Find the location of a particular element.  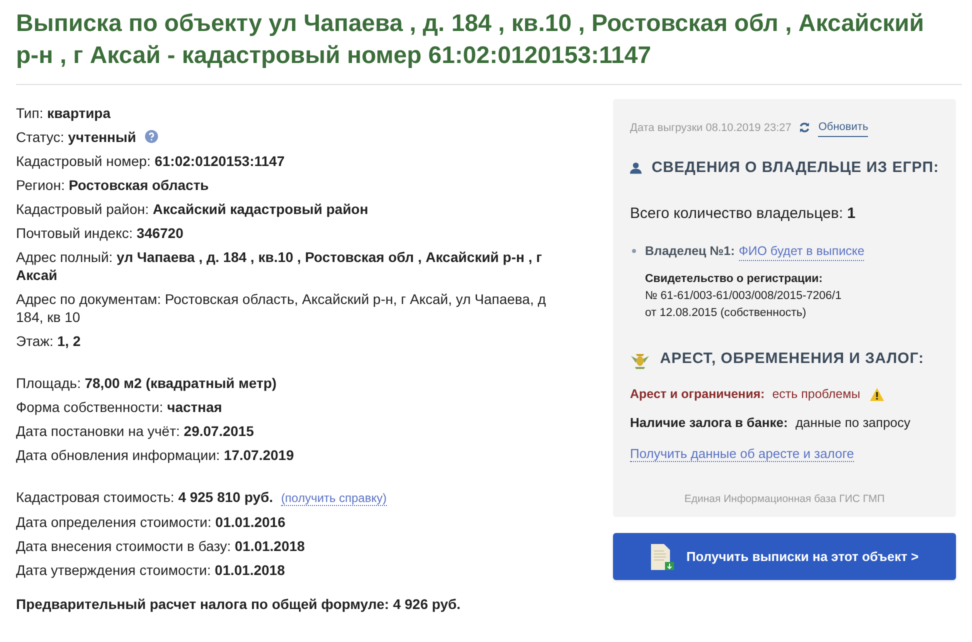

property-text: Этаж: 1, 2 is located at coordinates (48, 341).